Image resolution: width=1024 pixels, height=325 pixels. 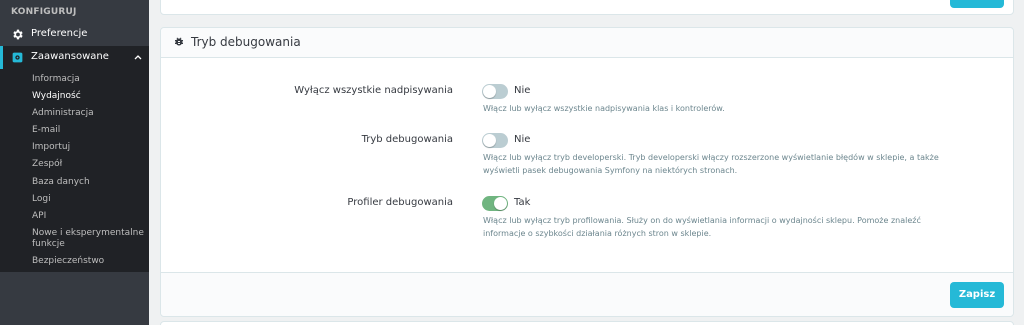 What do you see at coordinates (18, 34) in the screenshot?
I see `gear-icon` at bounding box center [18, 34].